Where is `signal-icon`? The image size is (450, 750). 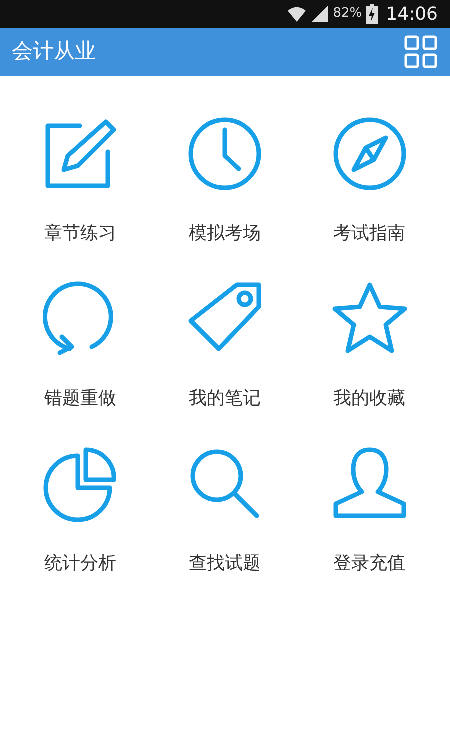
signal-icon is located at coordinates (320, 14).